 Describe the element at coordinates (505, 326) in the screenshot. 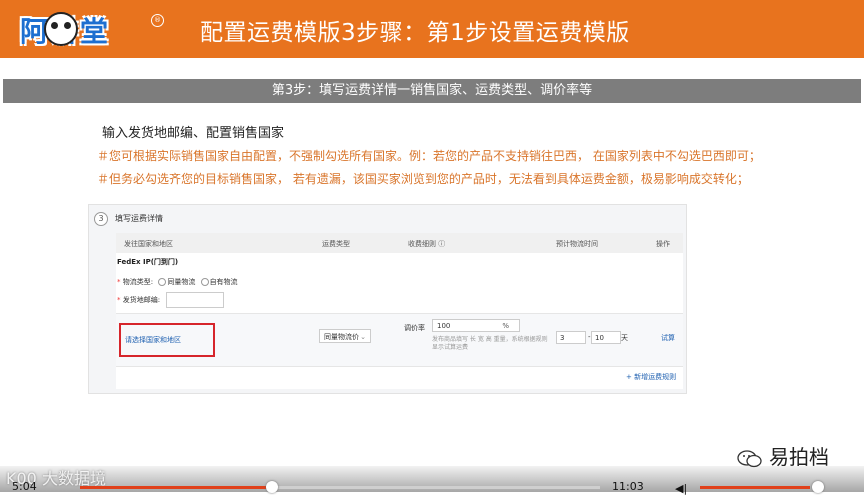

I see `rate-unit: %` at that location.